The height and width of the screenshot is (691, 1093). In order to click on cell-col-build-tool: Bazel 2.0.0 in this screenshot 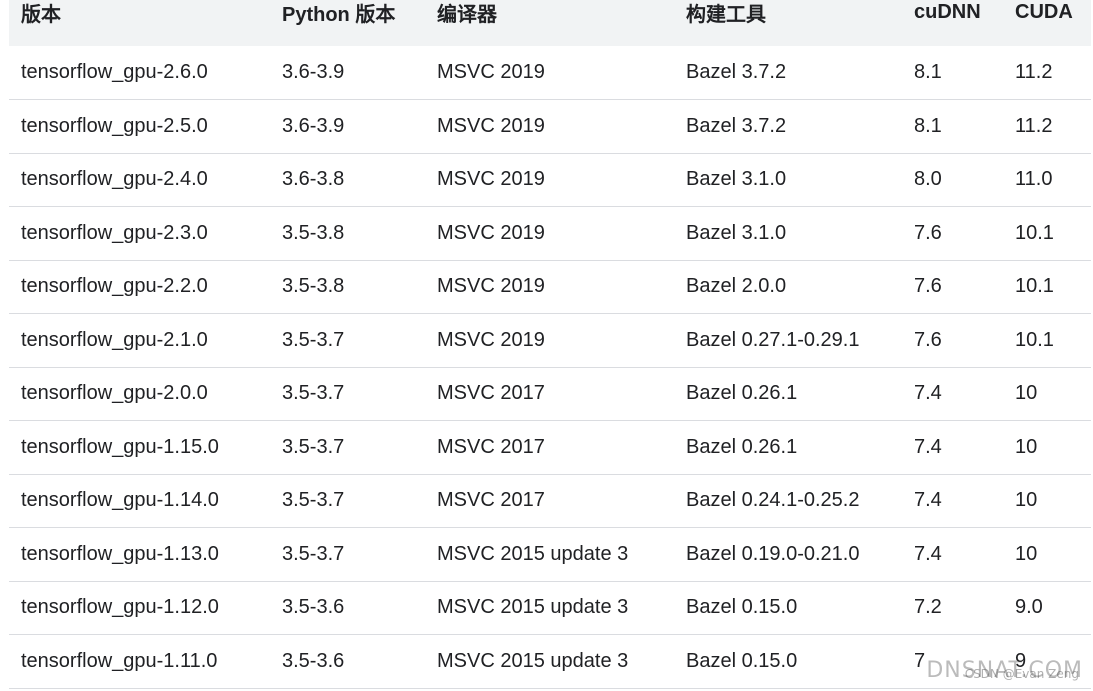, I will do `click(736, 286)`.